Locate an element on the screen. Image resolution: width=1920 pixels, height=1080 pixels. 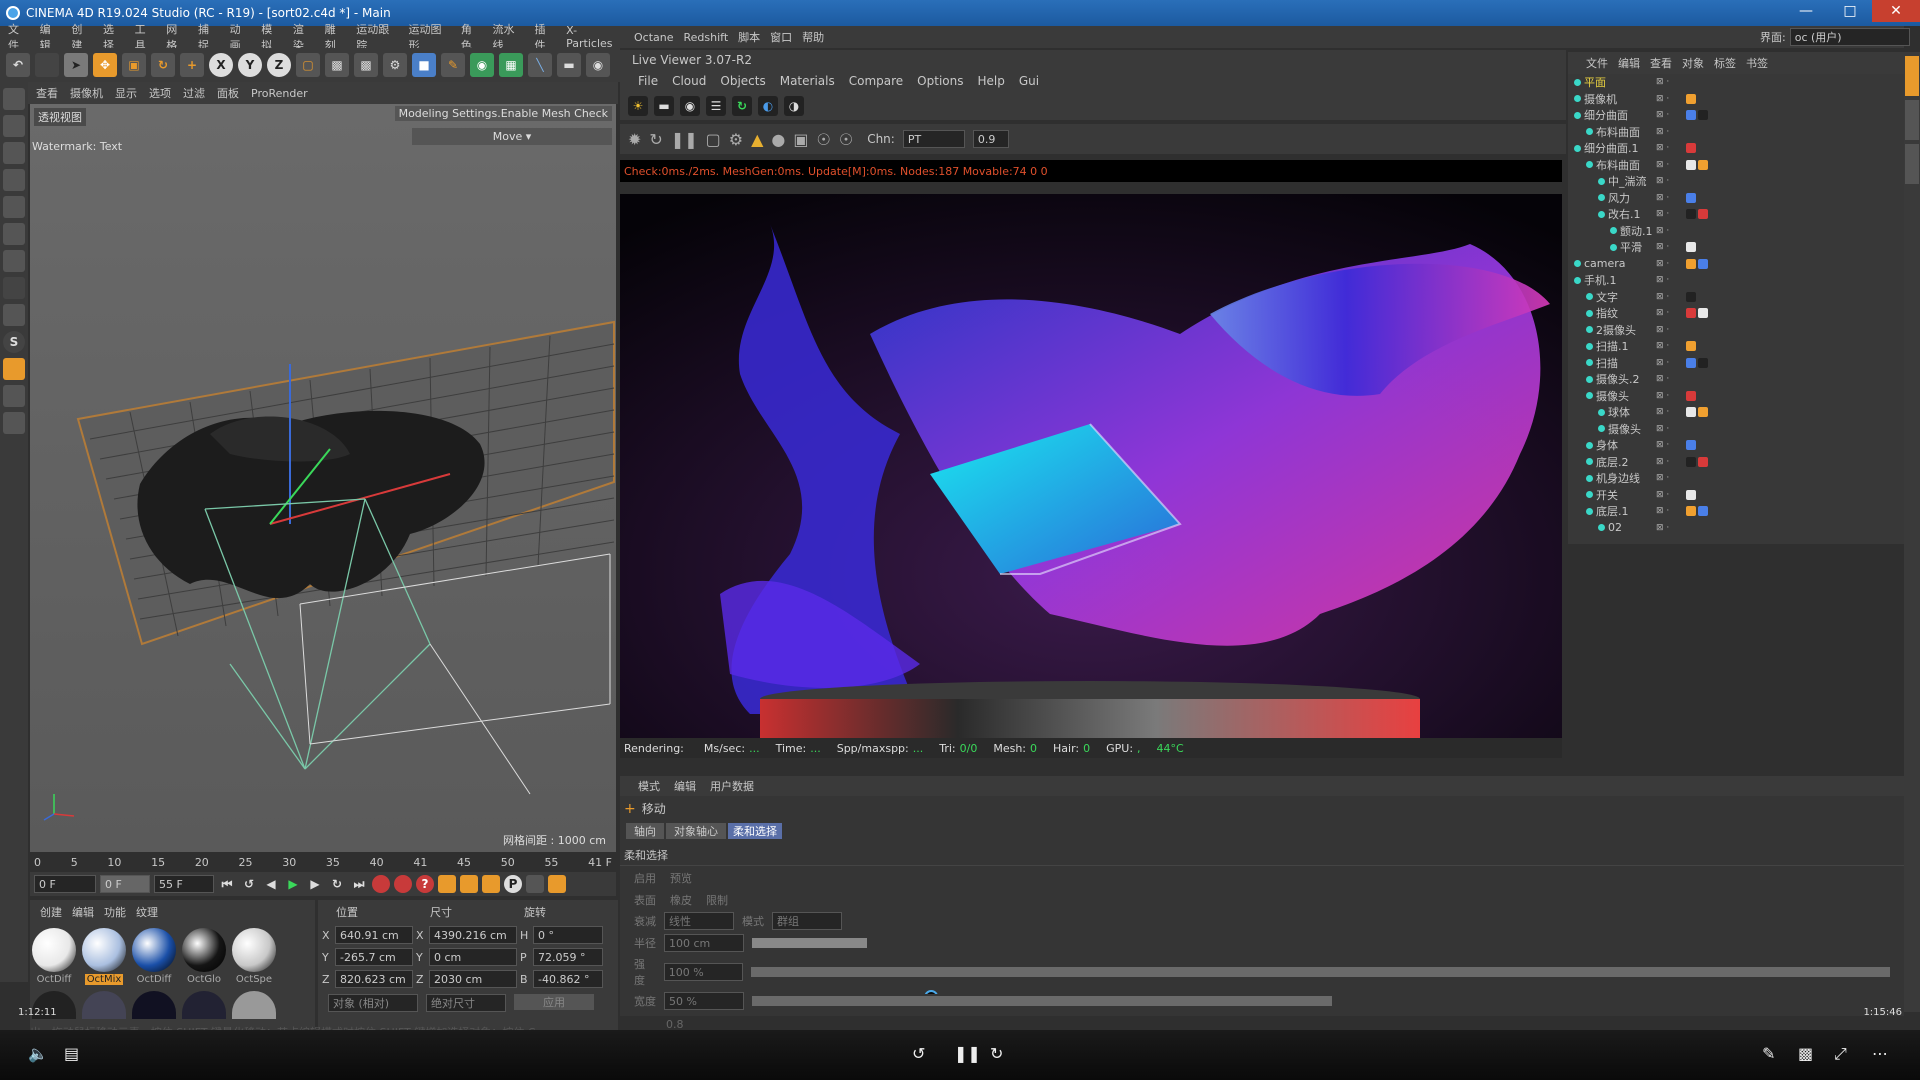
attr-tab: 对象轴心 is located at coordinates (696, 831).